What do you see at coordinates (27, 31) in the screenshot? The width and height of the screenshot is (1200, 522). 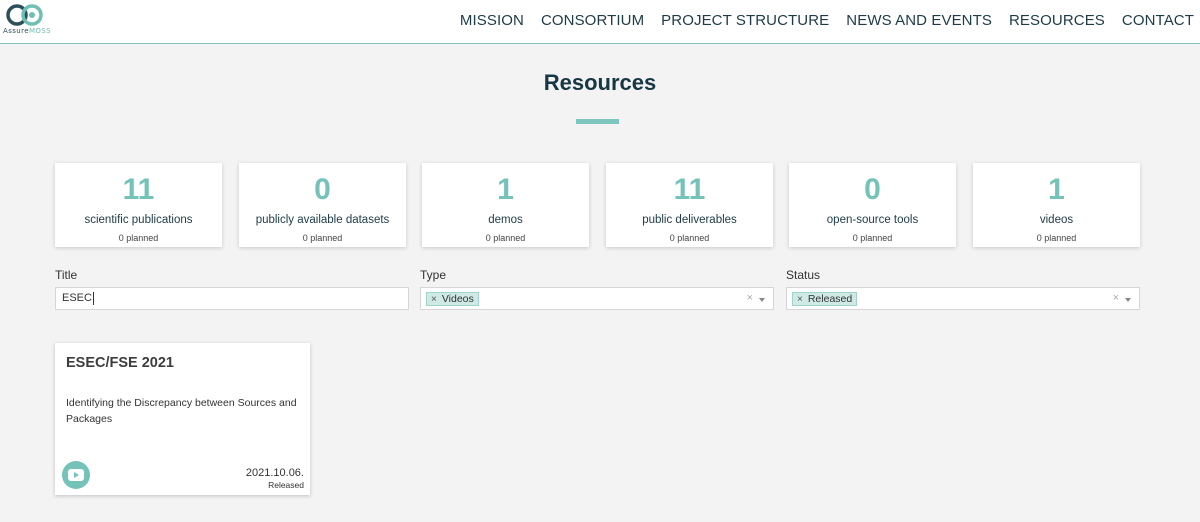 I see `logo-text: AssureMOSS` at bounding box center [27, 31].